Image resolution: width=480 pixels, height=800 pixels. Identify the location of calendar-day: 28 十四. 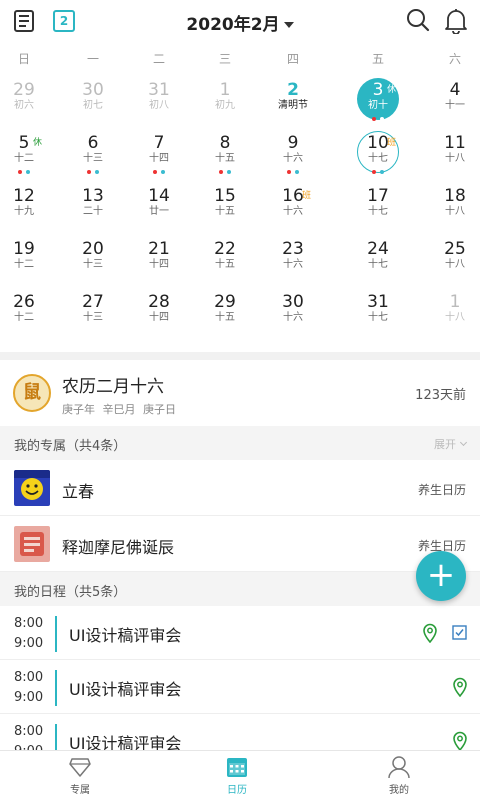
(159, 313).